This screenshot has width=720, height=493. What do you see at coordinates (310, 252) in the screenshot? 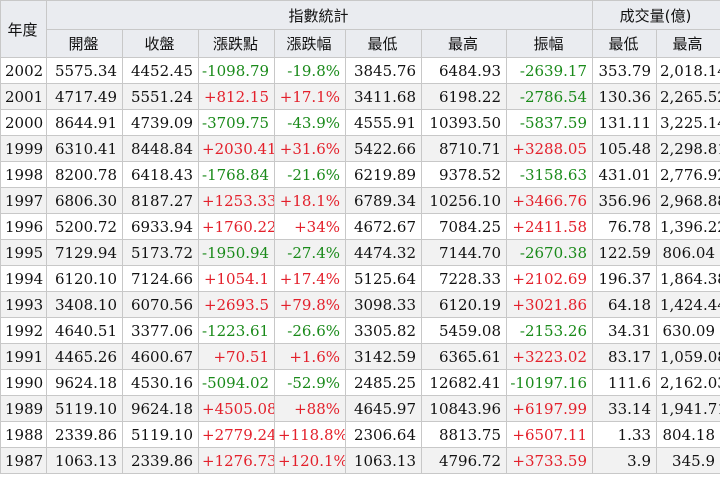
I see `change-pct-cell: -27.4%` at bounding box center [310, 252].